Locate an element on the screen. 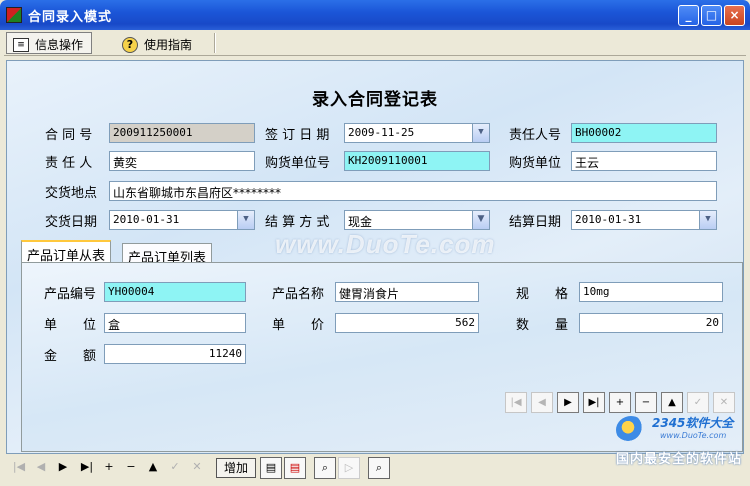 Image resolution: width=750 pixels, height=486 pixels. settle-method-value: 现金 is located at coordinates (360, 222).